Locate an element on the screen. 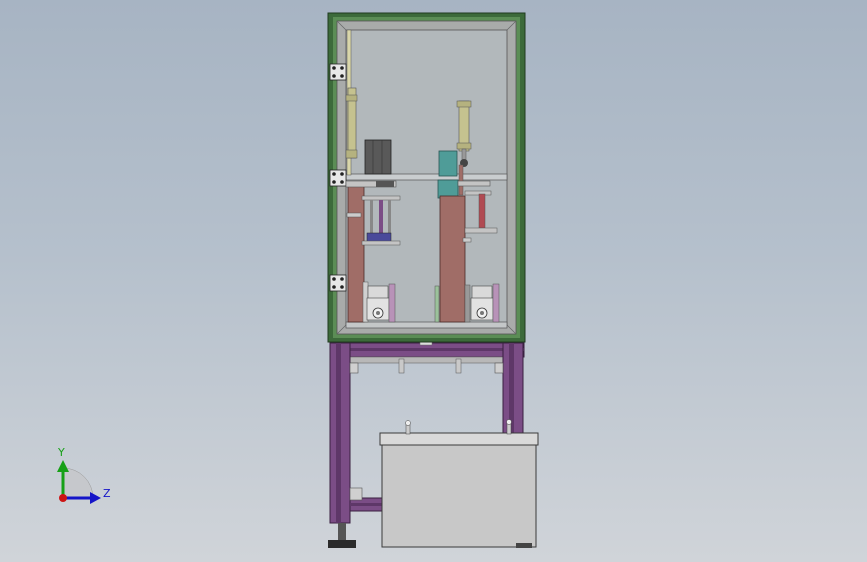  actuator-left is located at coordinates (379, 302).